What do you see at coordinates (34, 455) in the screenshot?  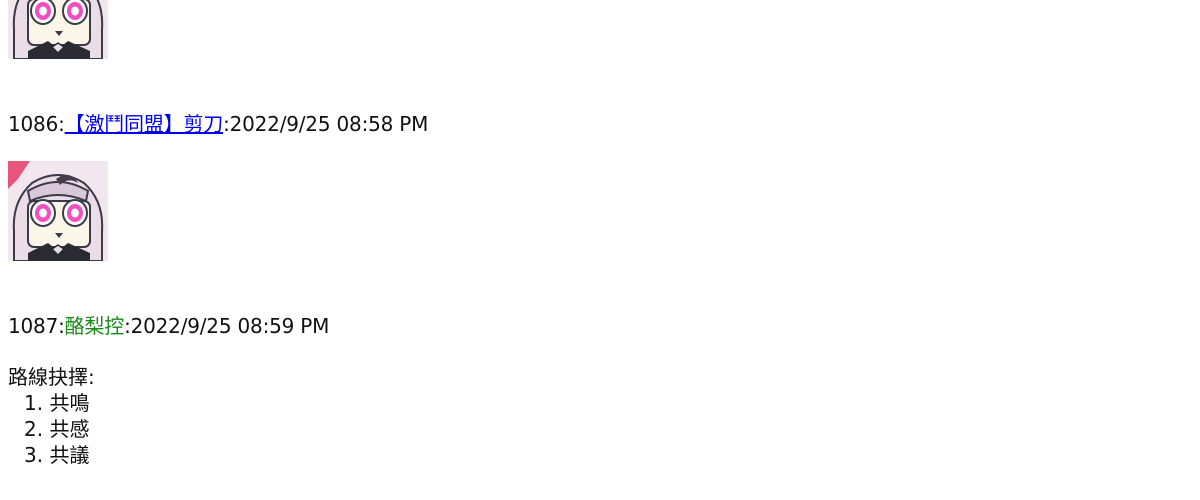 I see `list-index: 3.` at bounding box center [34, 455].